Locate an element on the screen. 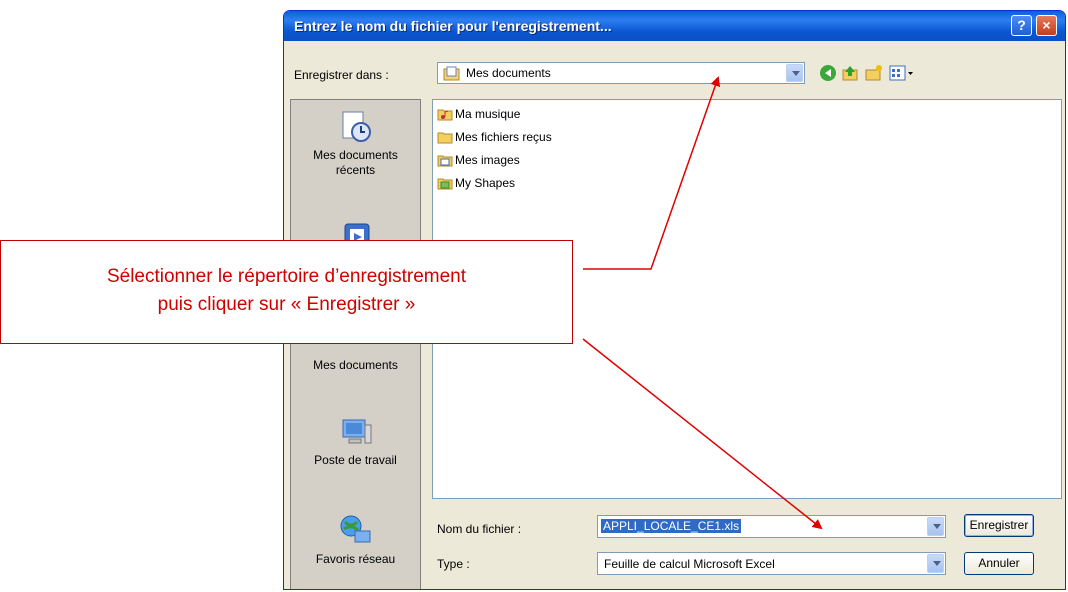 The image size is (1068, 592). place-recent-documents: Mes documents récents is located at coordinates (355, 144).